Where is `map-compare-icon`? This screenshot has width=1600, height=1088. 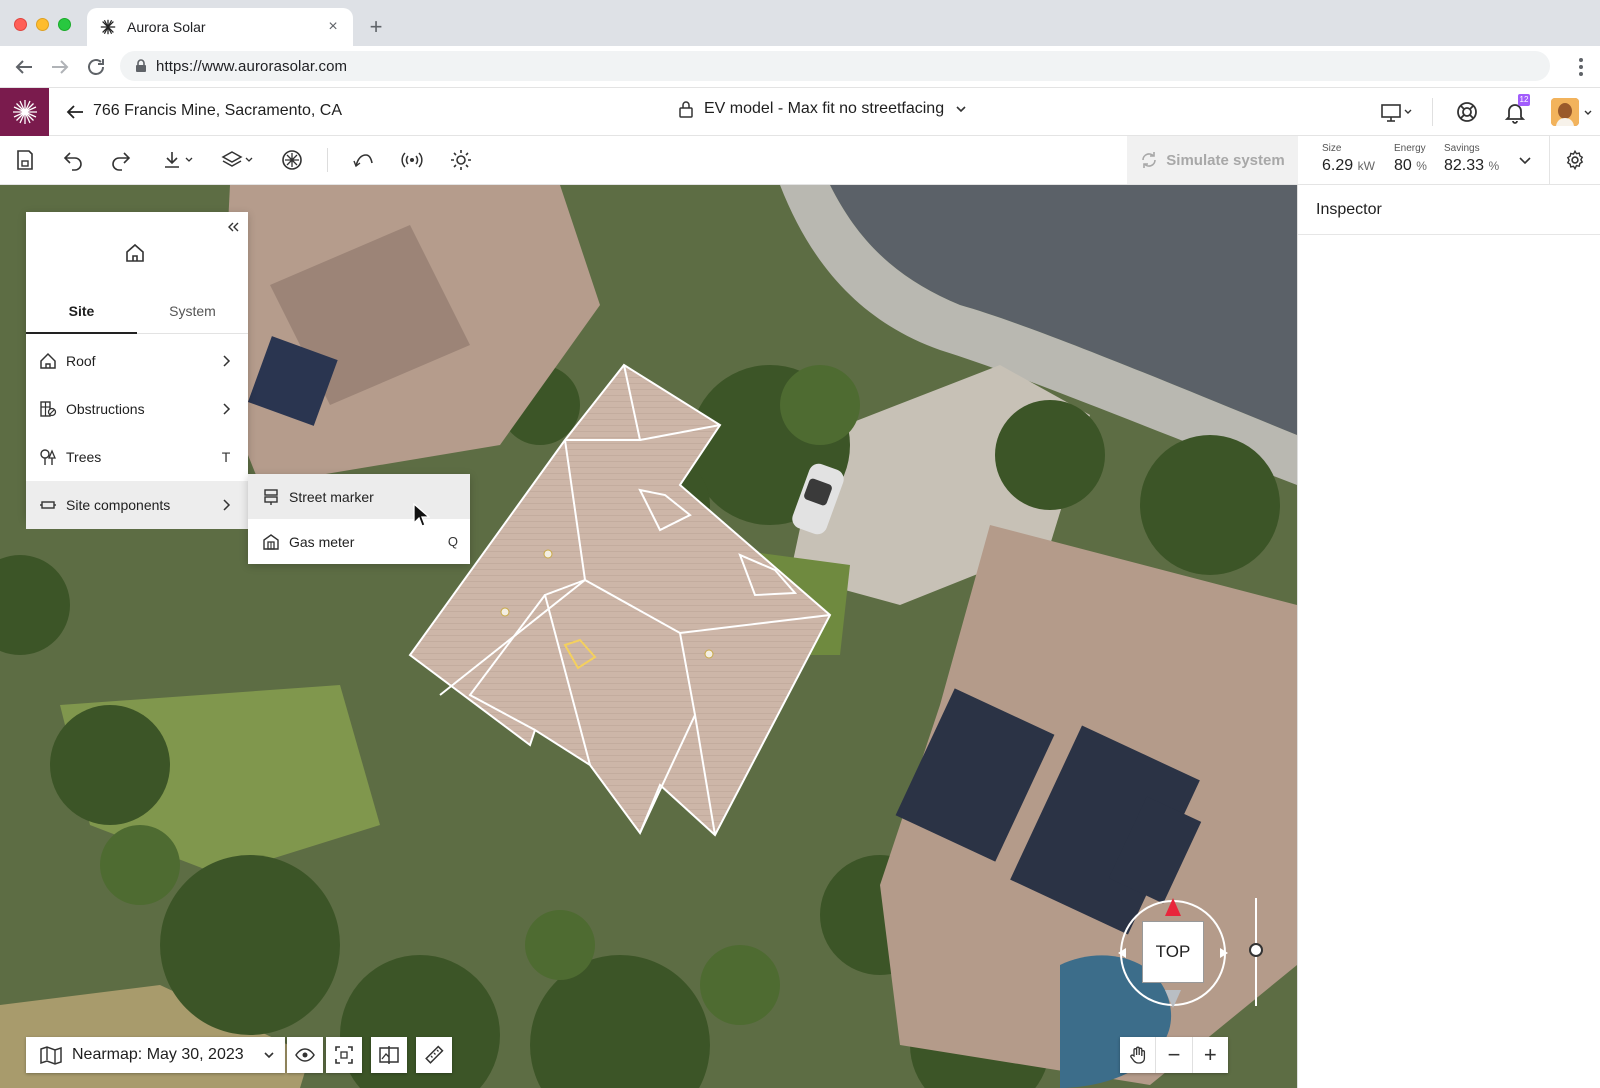 map-compare-icon is located at coordinates (389, 1055).